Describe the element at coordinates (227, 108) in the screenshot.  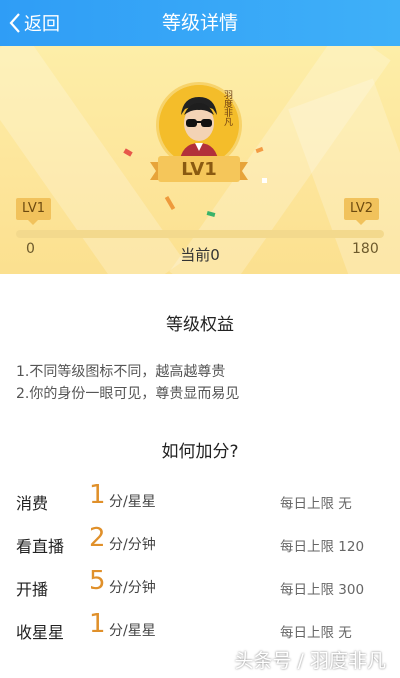
I see `avatar-caption: 羽度非凡` at that location.